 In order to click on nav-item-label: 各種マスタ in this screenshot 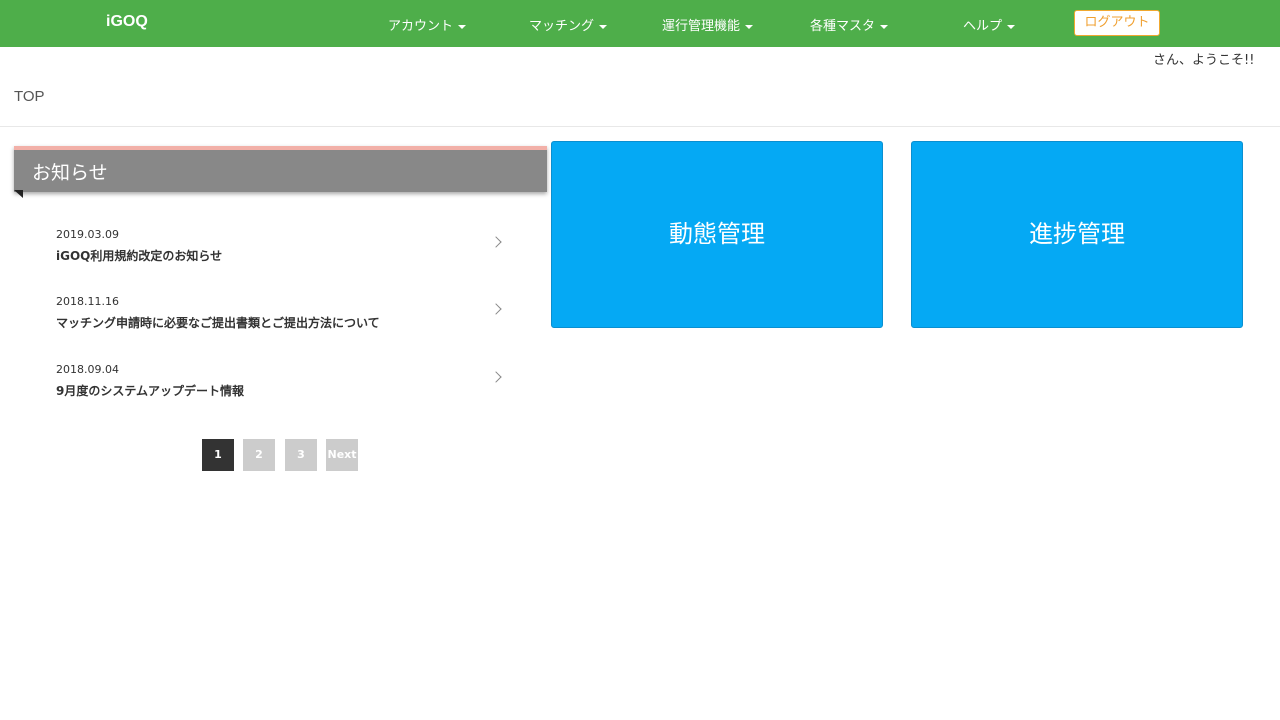, I will do `click(843, 26)`.